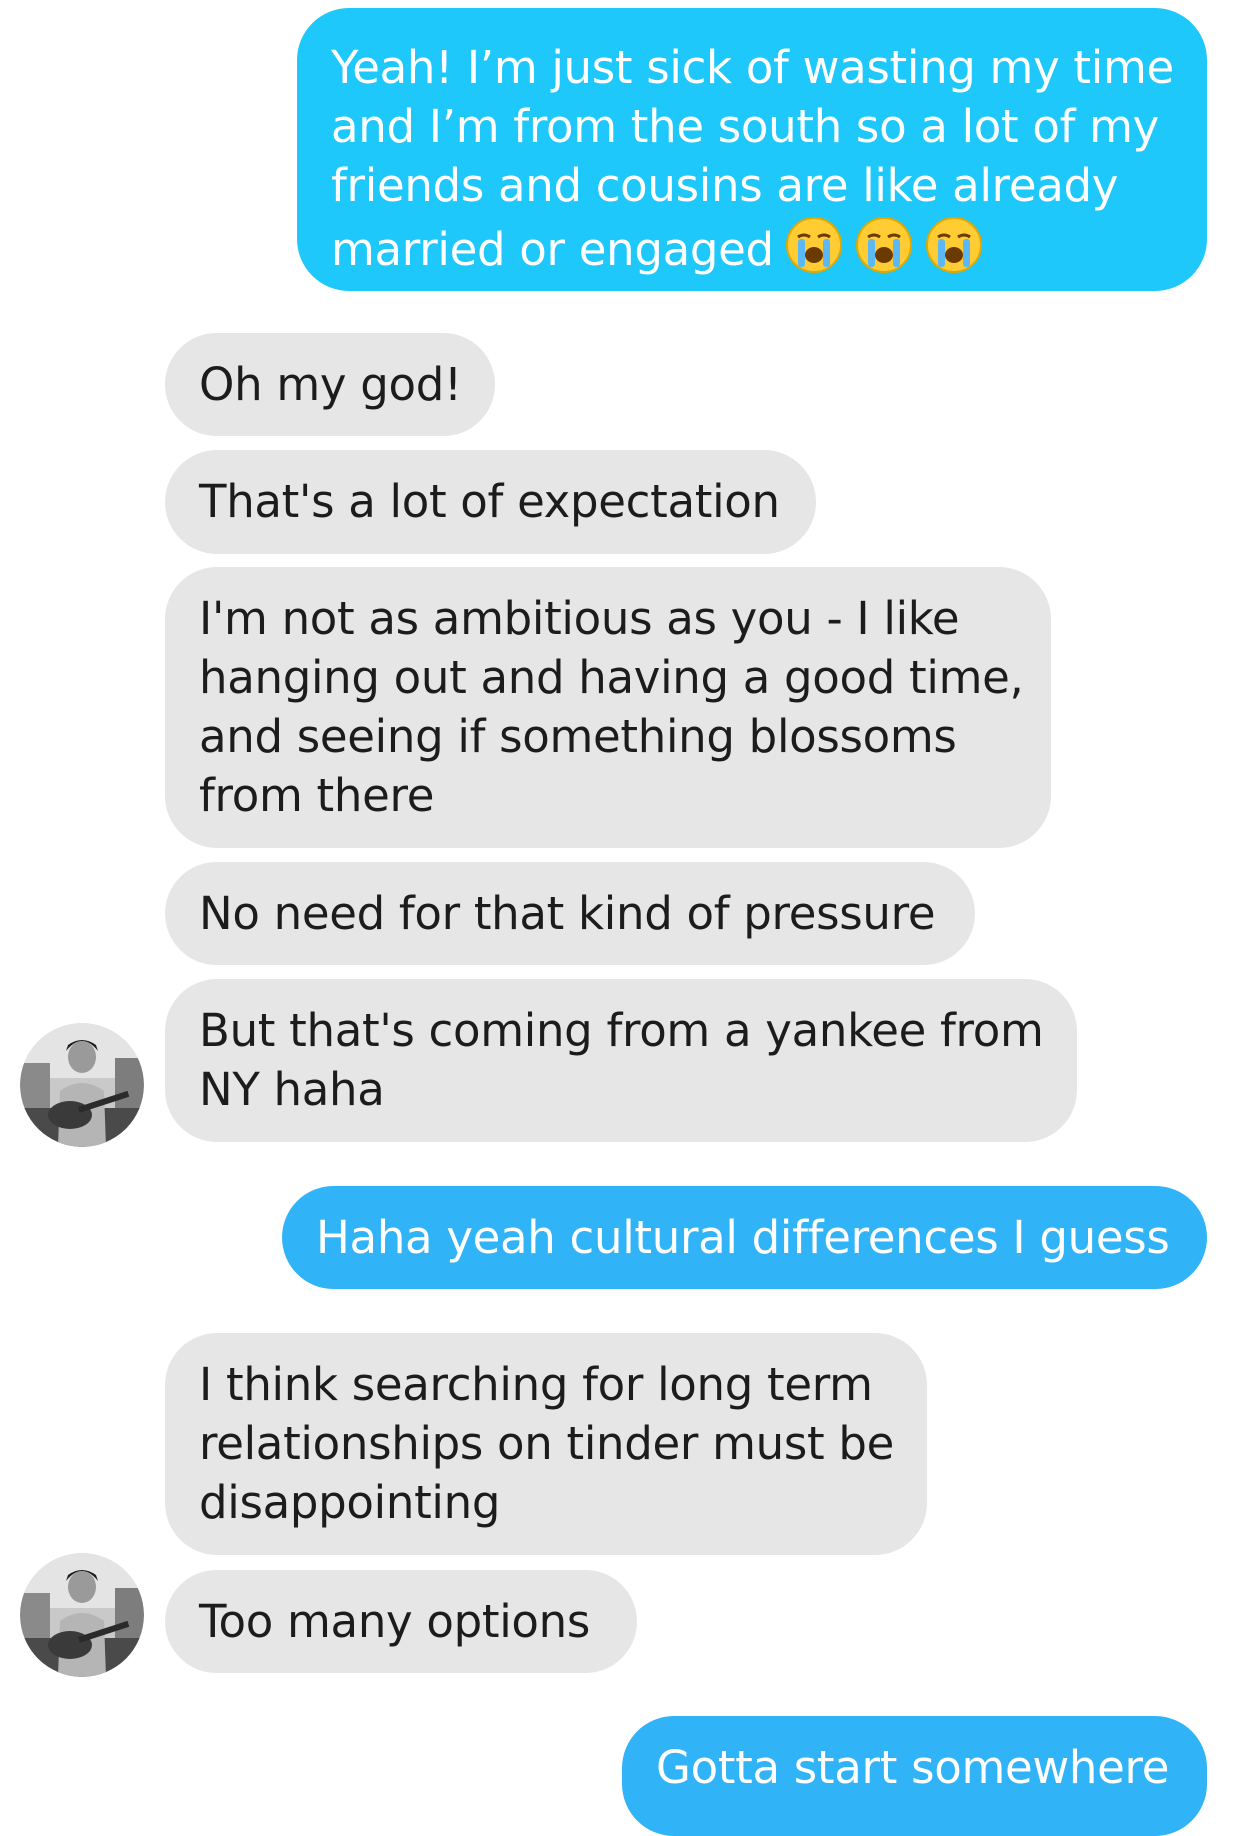 This screenshot has height=1836, width=1242. I want to click on message-text: Haha yeah cultural differences I guess, so click(743, 1237).